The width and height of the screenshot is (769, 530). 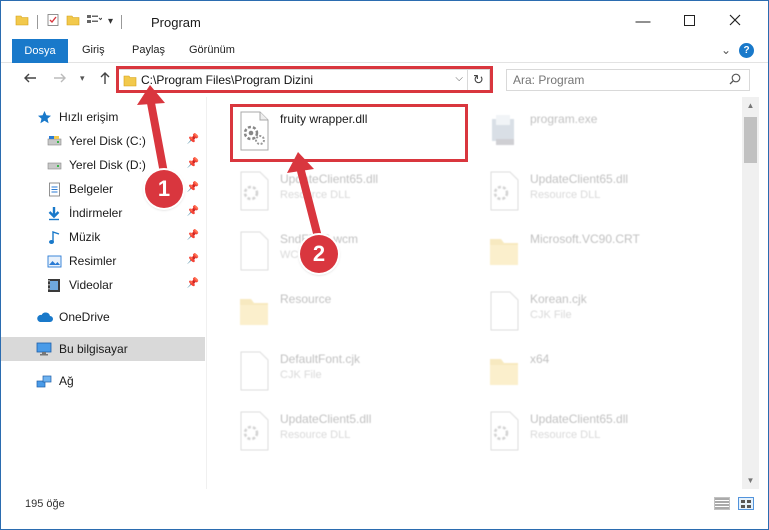 I want to click on callout-badge-2: 2, so click(x=319, y=254).